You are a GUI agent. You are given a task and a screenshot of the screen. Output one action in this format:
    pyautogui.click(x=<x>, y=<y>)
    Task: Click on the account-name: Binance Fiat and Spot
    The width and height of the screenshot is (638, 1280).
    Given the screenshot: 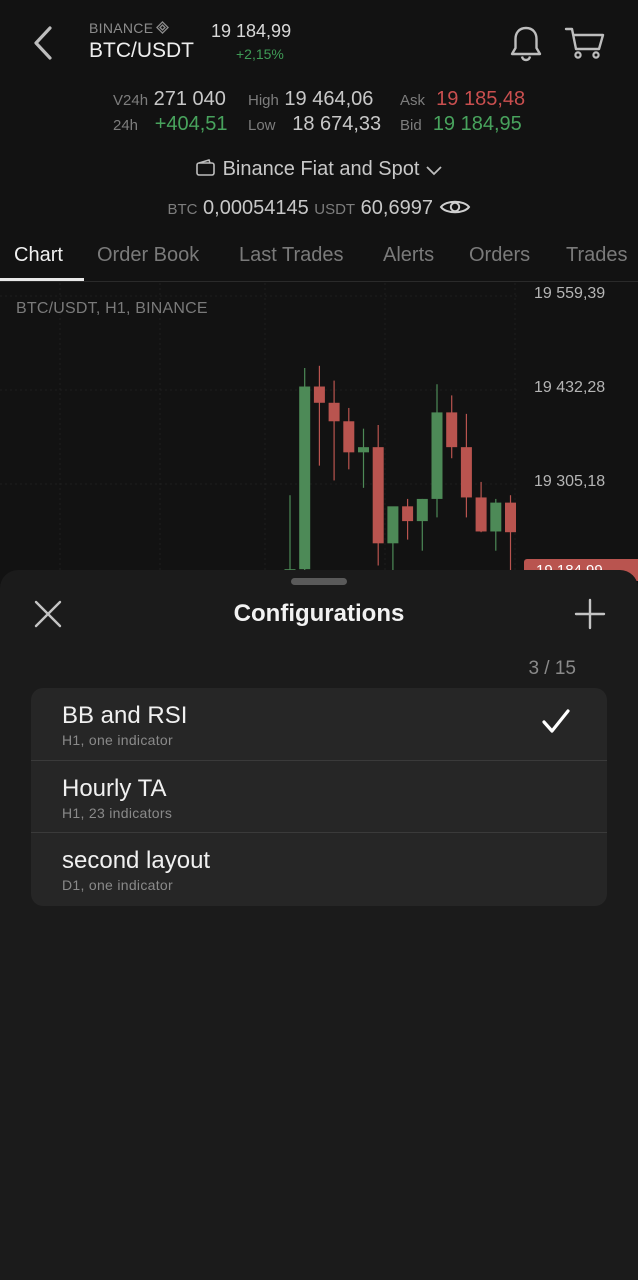 What is the action you would take?
    pyautogui.click(x=321, y=169)
    